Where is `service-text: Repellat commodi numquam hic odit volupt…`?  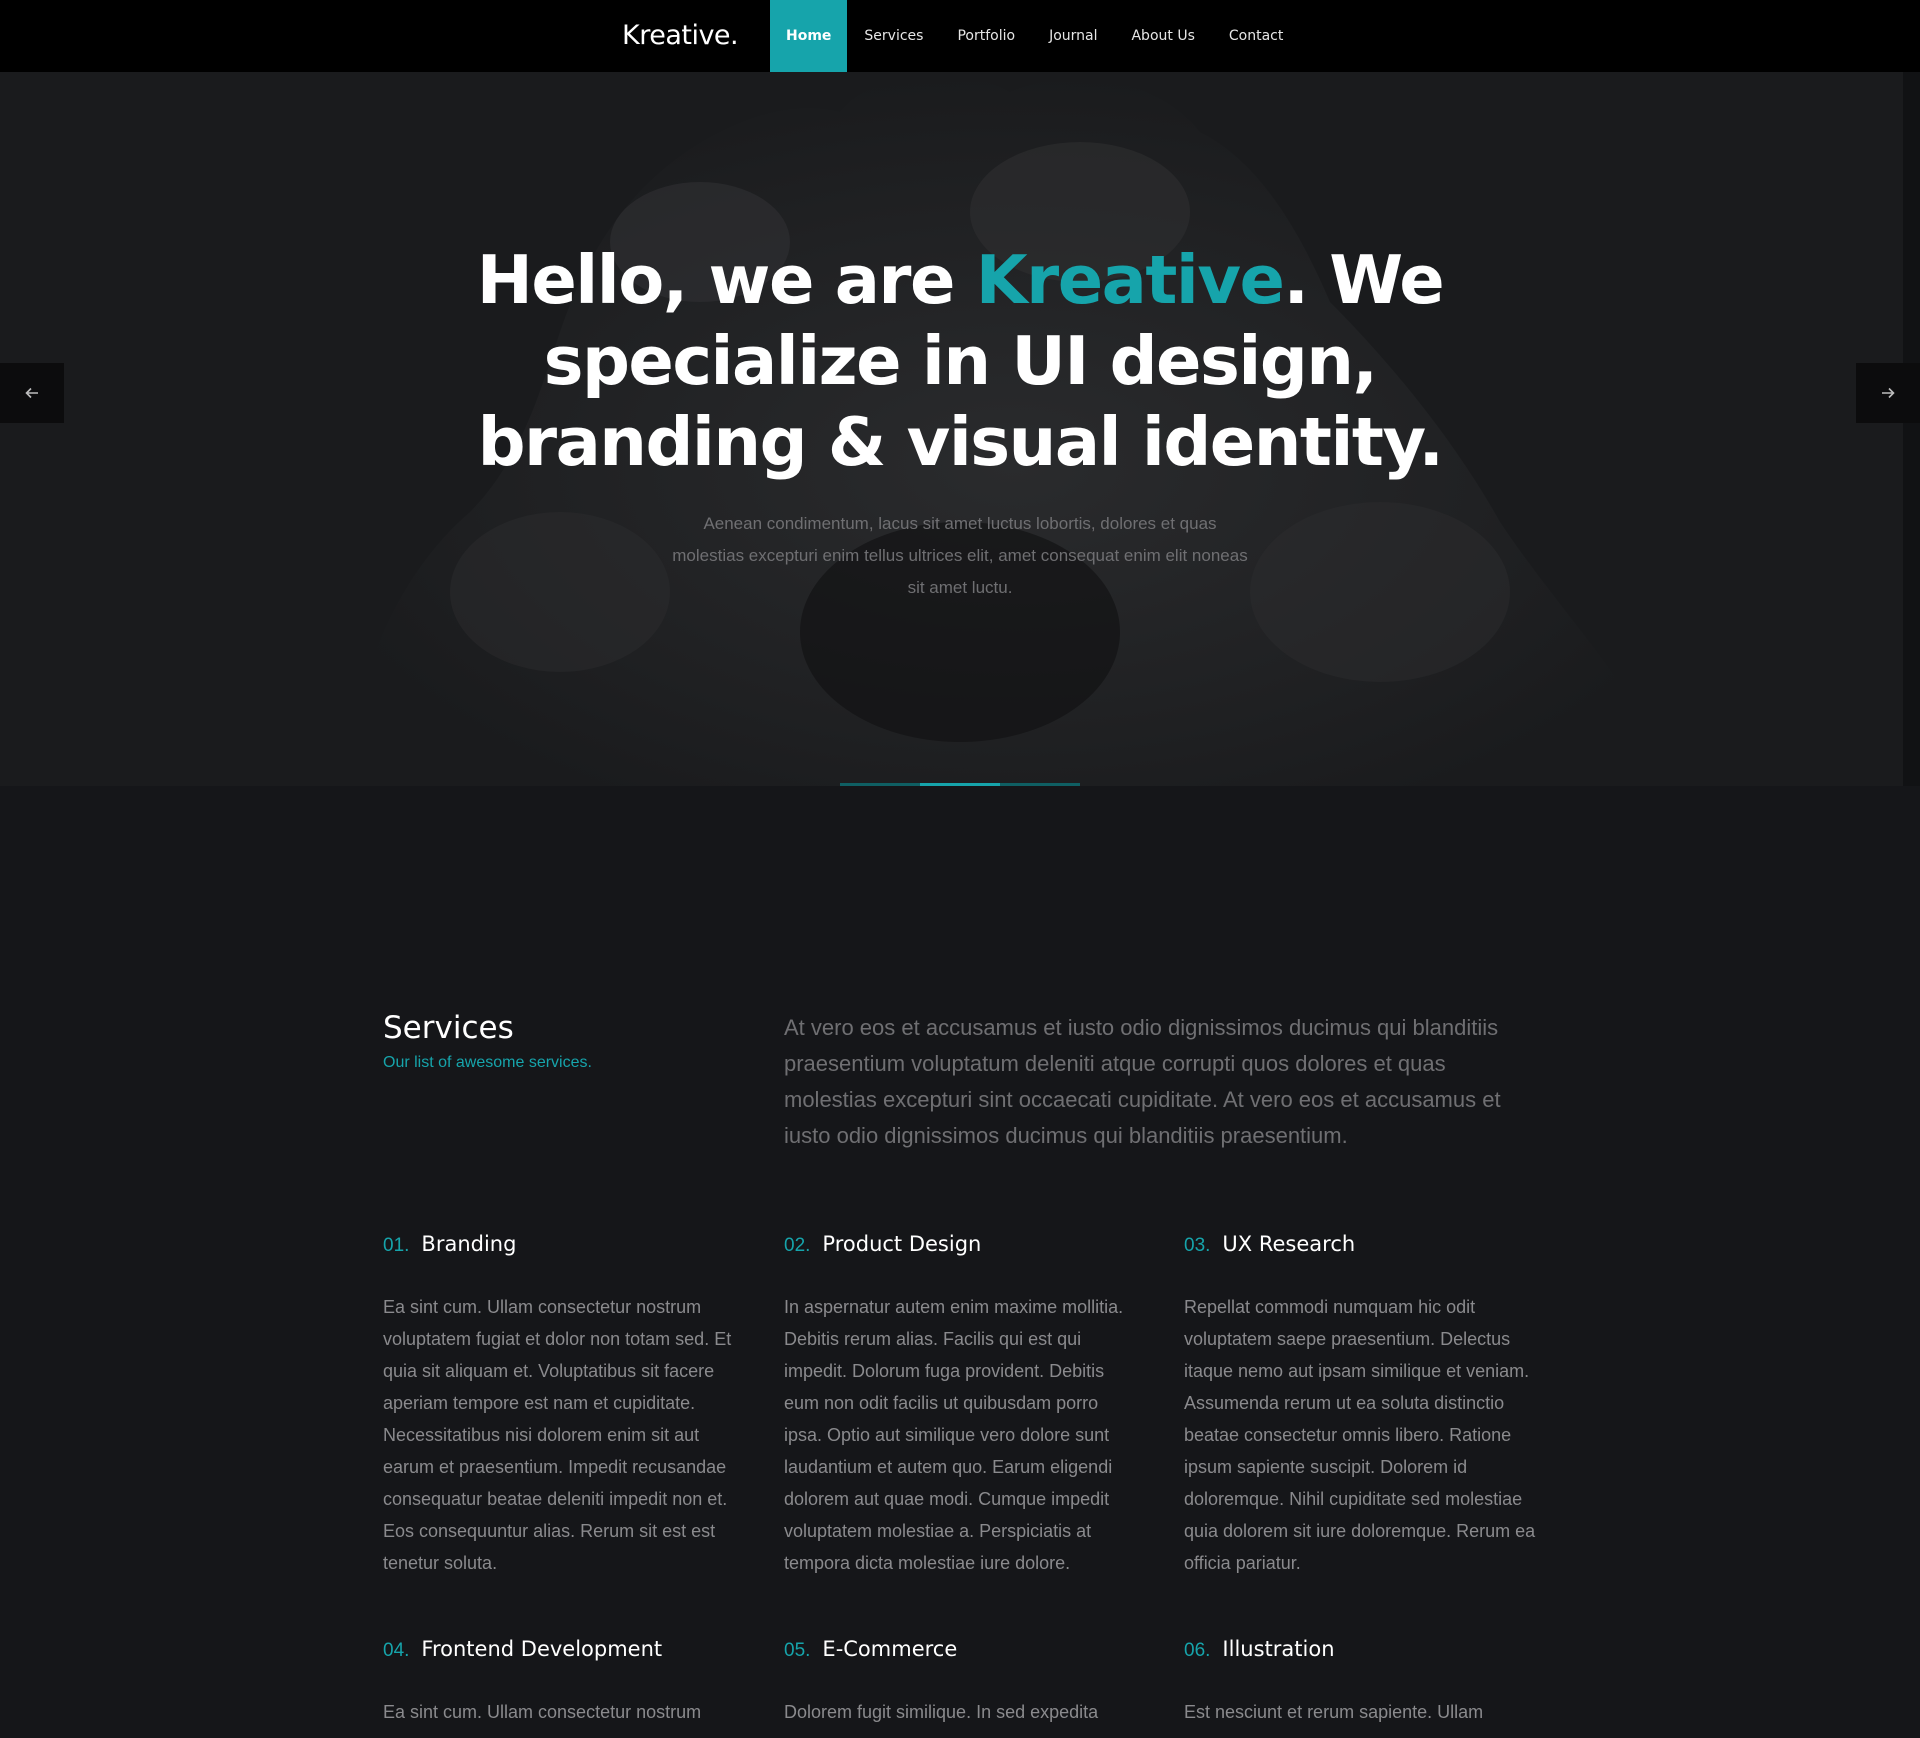 service-text: Repellat commodi numquam hic odit volupt… is located at coordinates (1360, 1435).